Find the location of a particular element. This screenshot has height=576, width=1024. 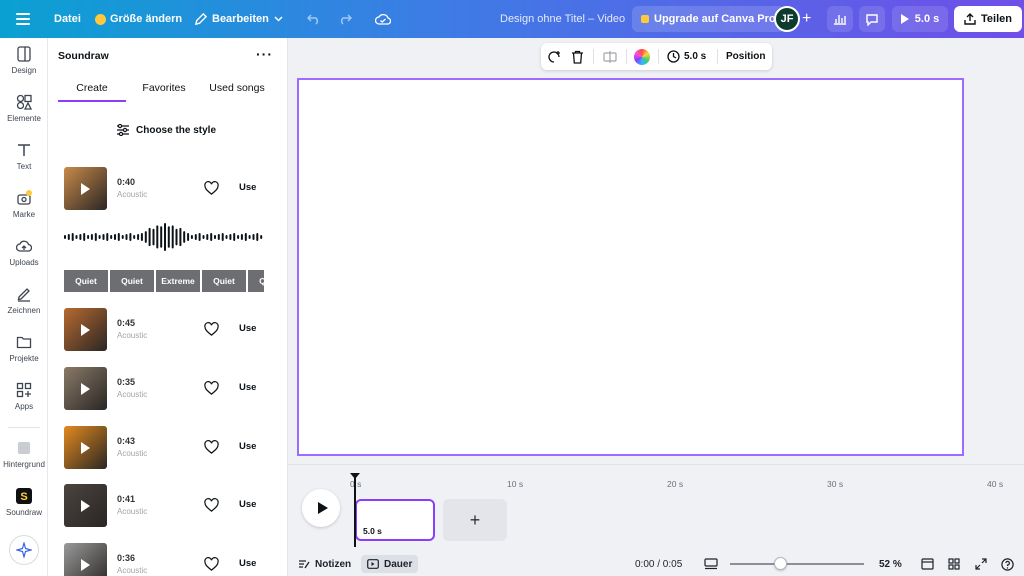

comment-button is located at coordinates (872, 19).